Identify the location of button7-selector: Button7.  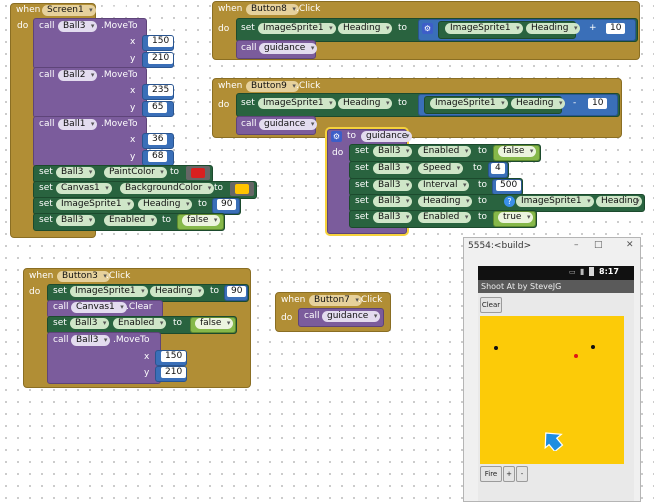
(335, 300).